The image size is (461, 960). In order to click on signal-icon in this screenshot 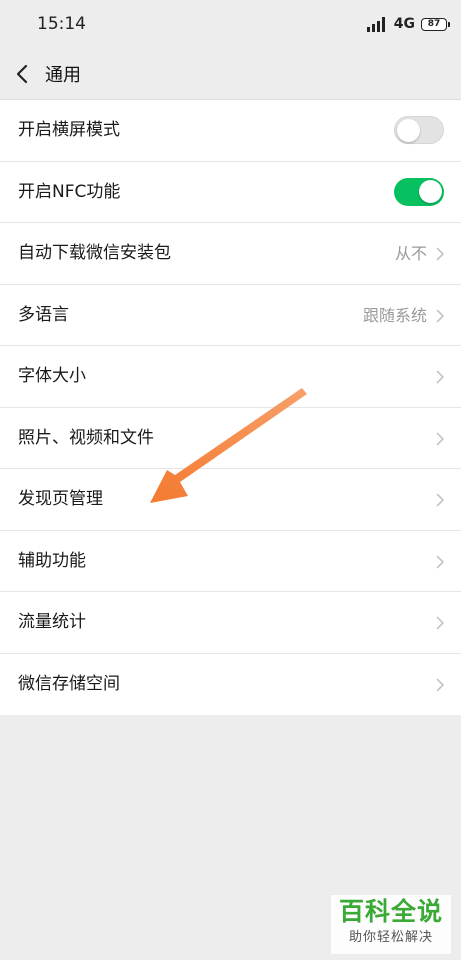, I will do `click(375, 24)`.